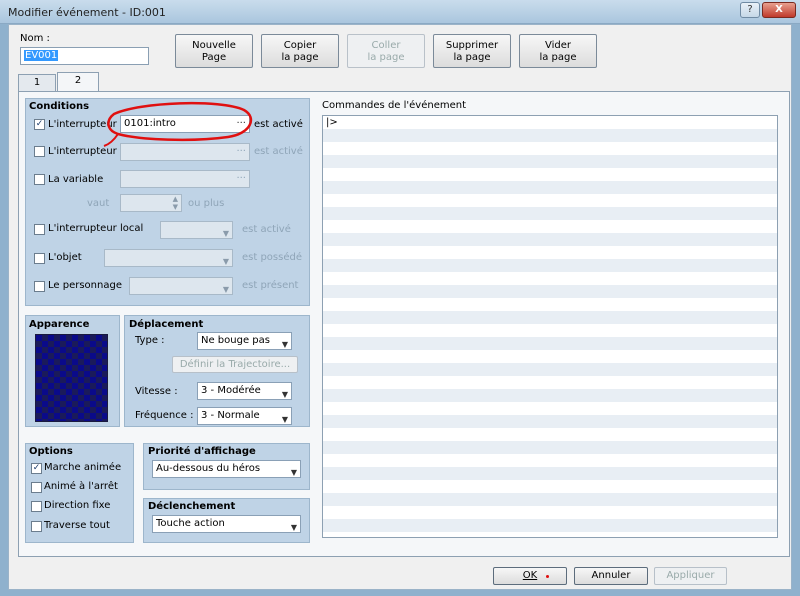 The width and height of the screenshot is (800, 596). I want to click on clear-page-line2: la page, so click(558, 57).